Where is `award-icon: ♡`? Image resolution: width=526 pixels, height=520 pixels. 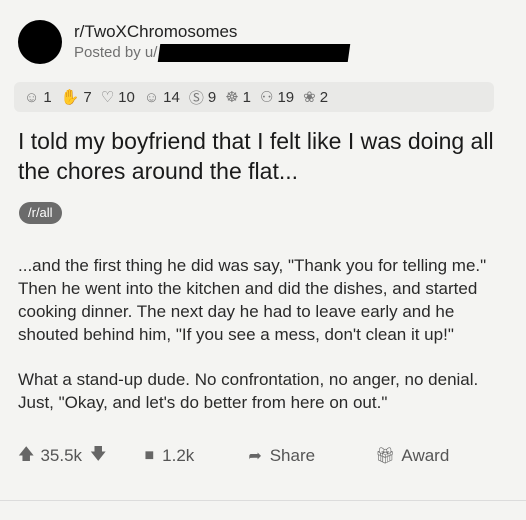
award-icon: ♡ is located at coordinates (107, 97).